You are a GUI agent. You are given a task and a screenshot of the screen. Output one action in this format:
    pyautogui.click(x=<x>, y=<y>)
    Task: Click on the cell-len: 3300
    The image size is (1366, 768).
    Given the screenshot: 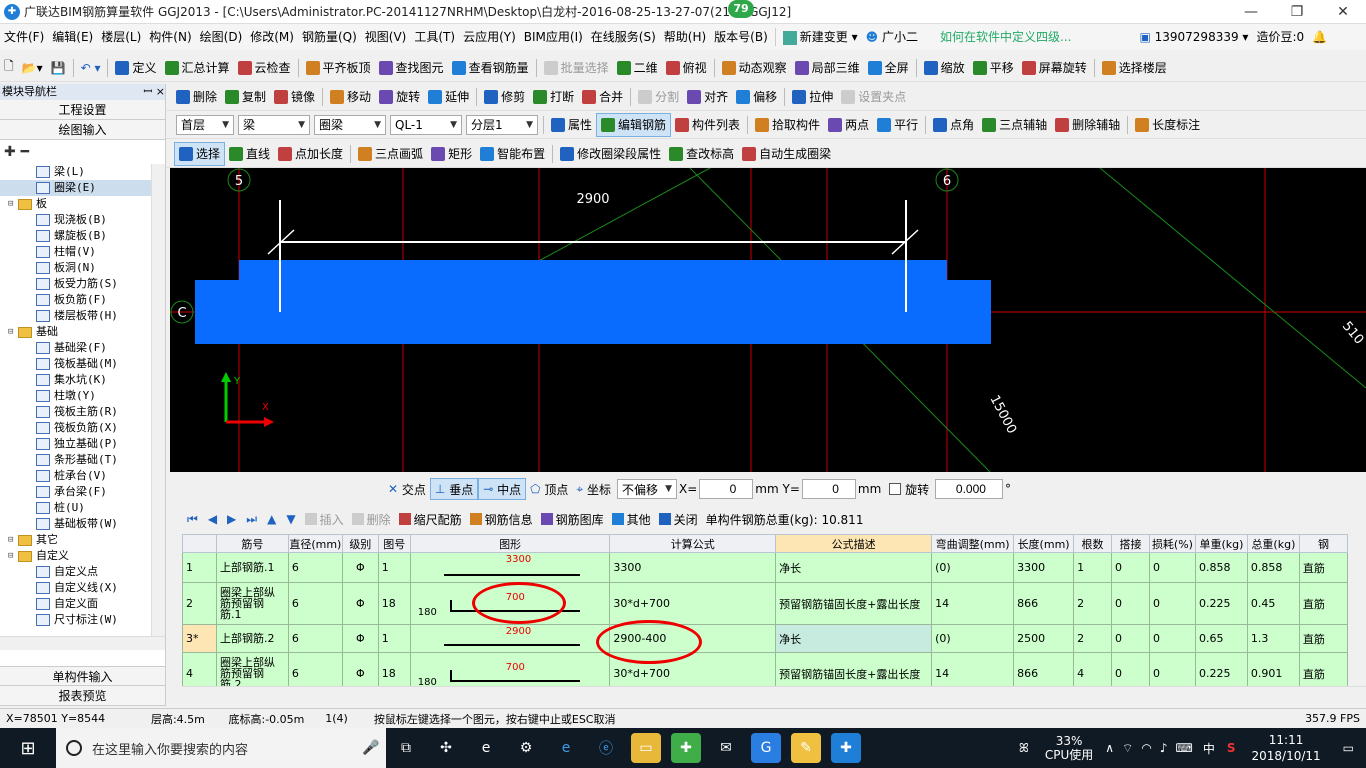 What is the action you would take?
    pyautogui.click(x=1044, y=567)
    